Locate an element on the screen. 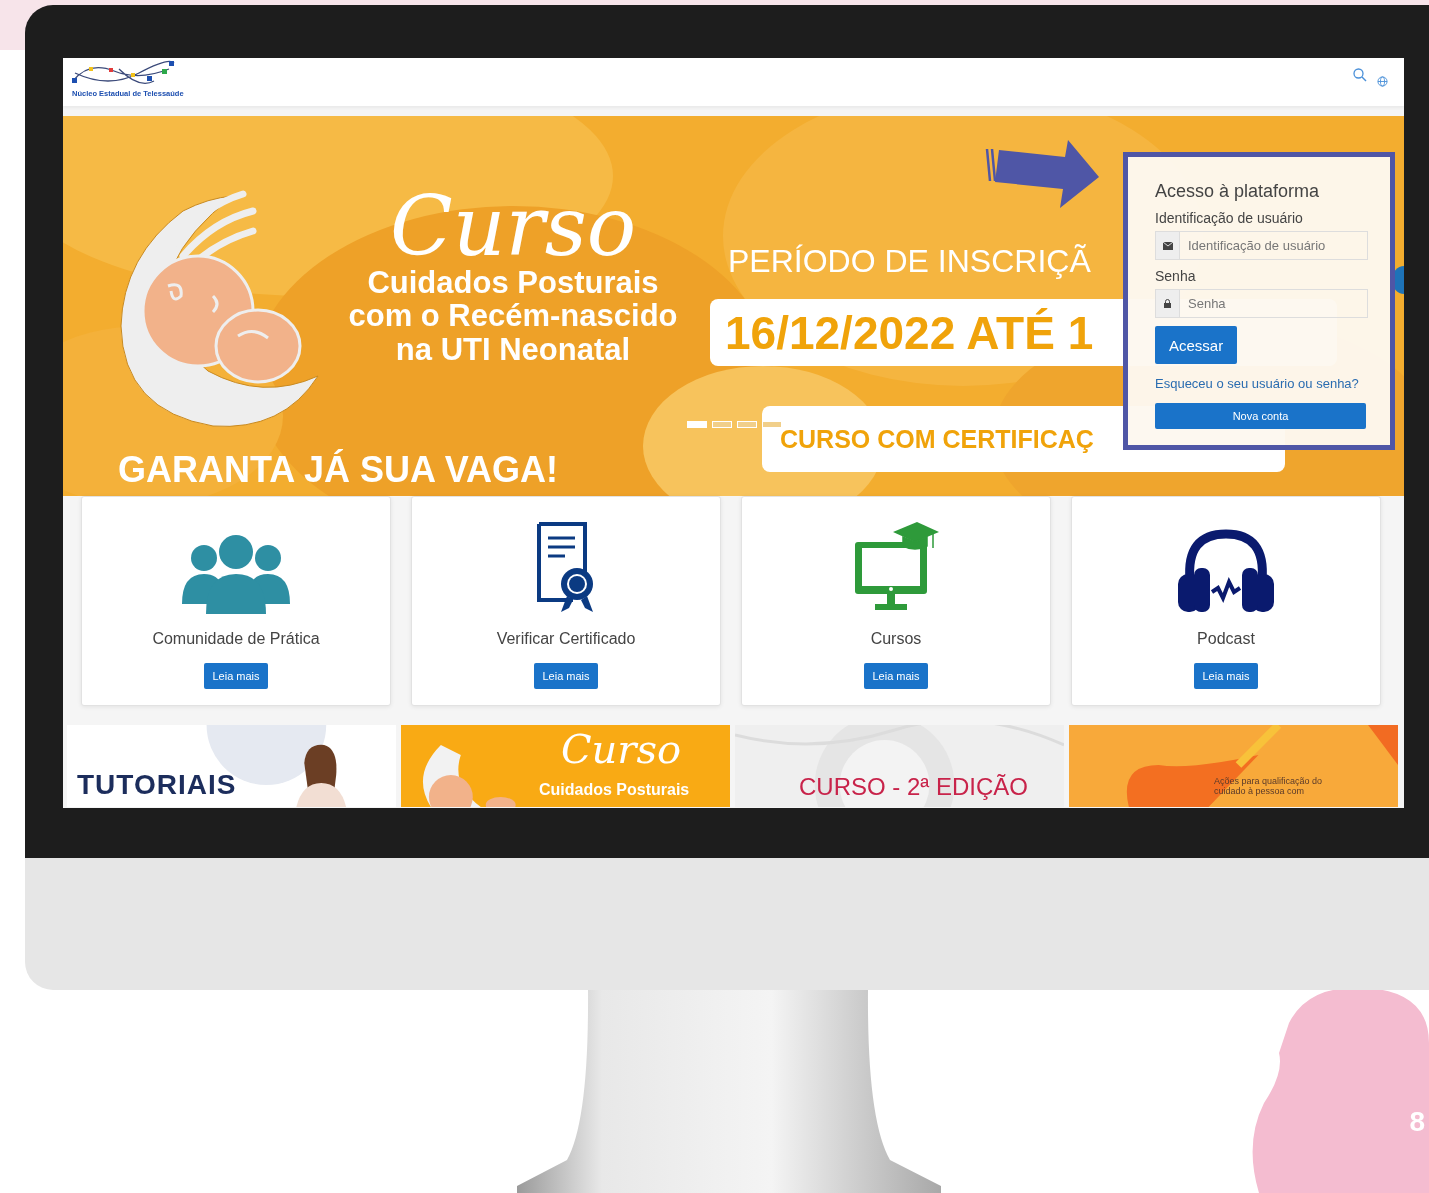  login-title: Acesso à plataforma is located at coordinates (1238, 191).